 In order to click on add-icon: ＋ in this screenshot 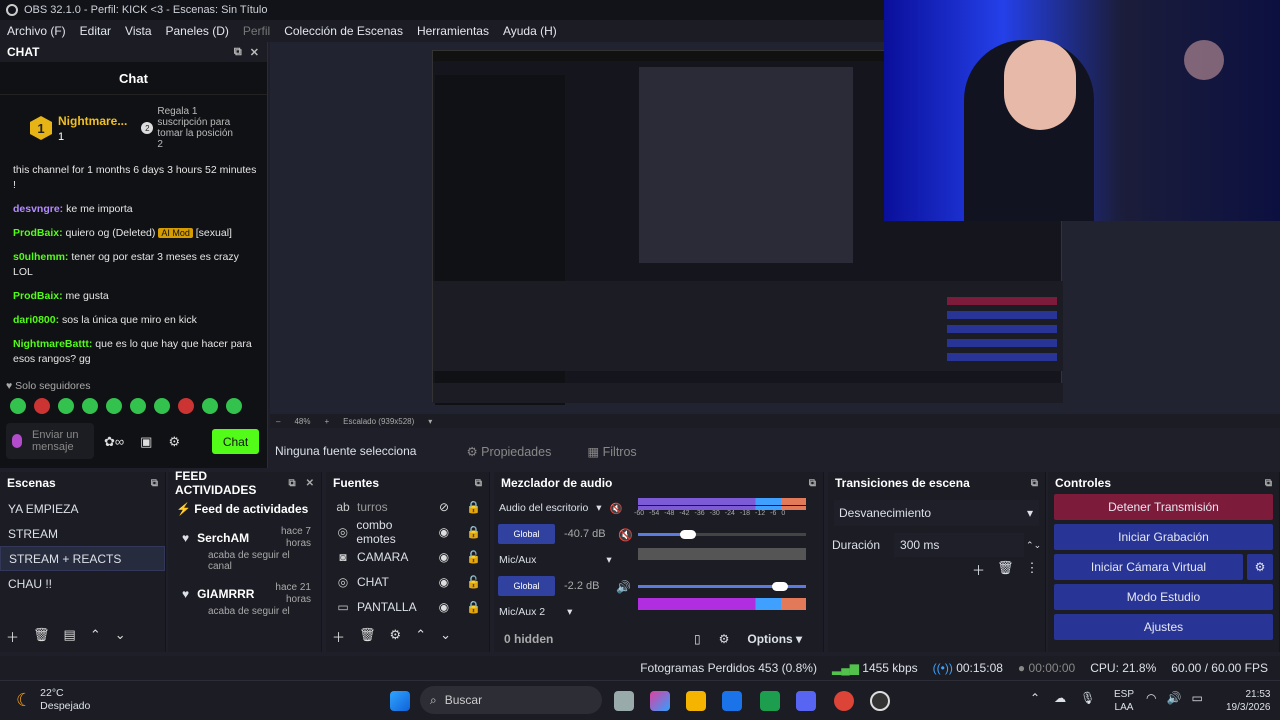, I will do `click(12, 636)`.